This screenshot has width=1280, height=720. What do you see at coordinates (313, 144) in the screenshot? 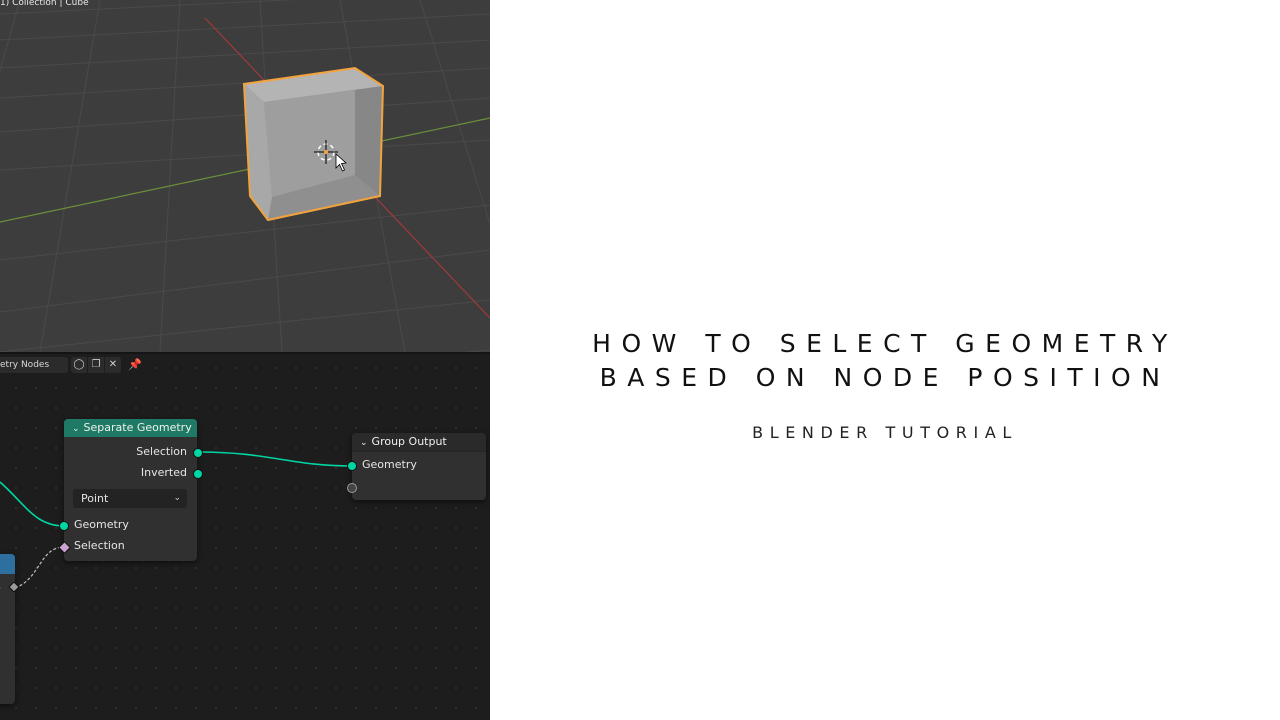
I see `cube-object` at bounding box center [313, 144].